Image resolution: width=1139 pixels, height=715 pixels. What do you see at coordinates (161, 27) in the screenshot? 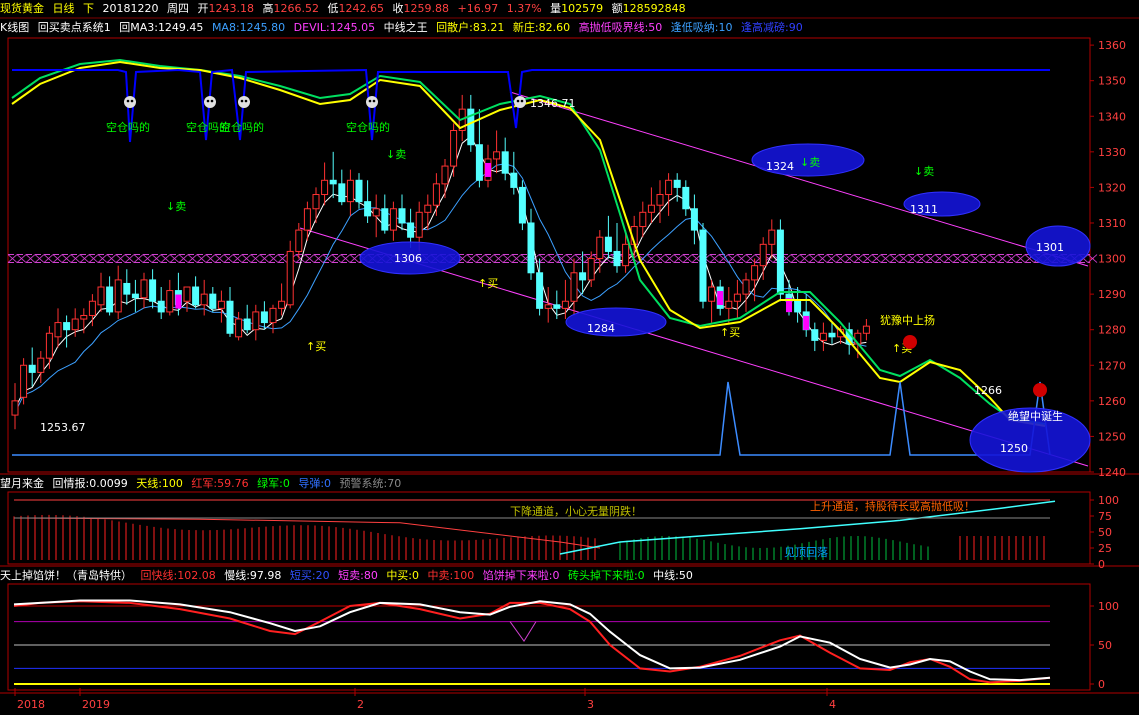
I see `ma3-value: 回MA3:1249.45` at bounding box center [161, 27].